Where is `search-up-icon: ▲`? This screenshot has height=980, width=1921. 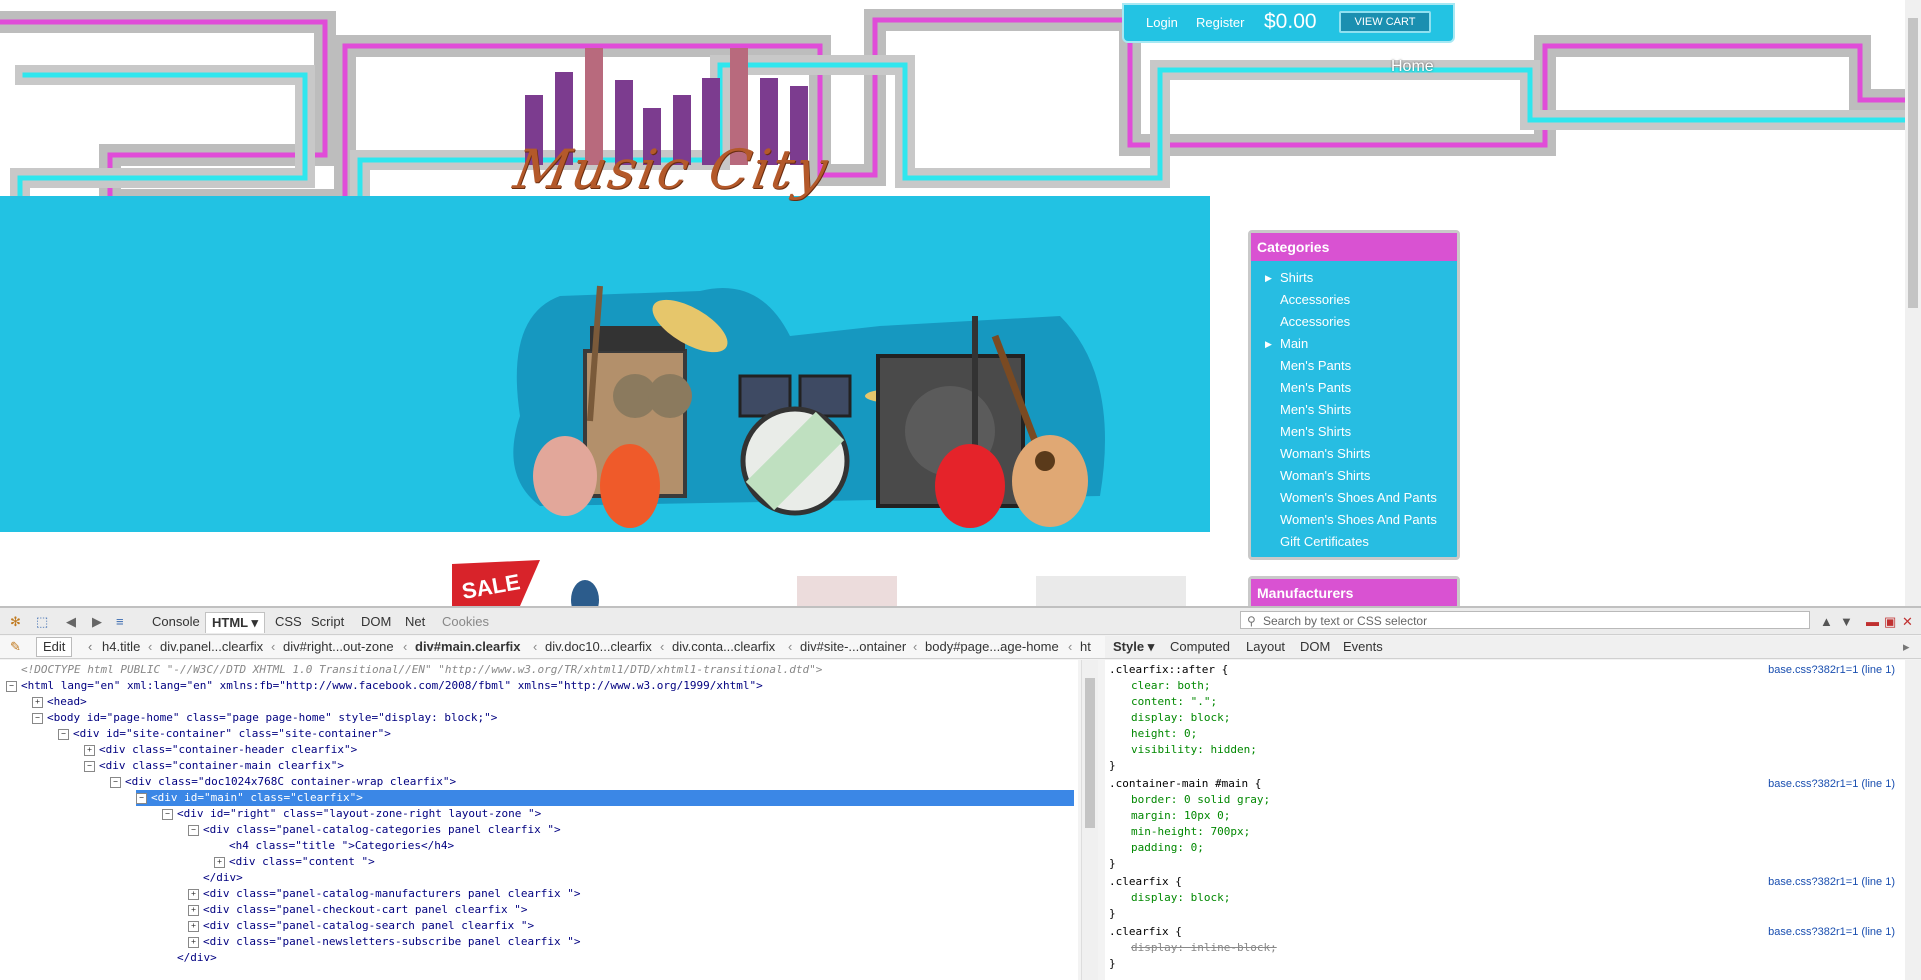
search-up-icon: ▲ is located at coordinates (1826, 622).